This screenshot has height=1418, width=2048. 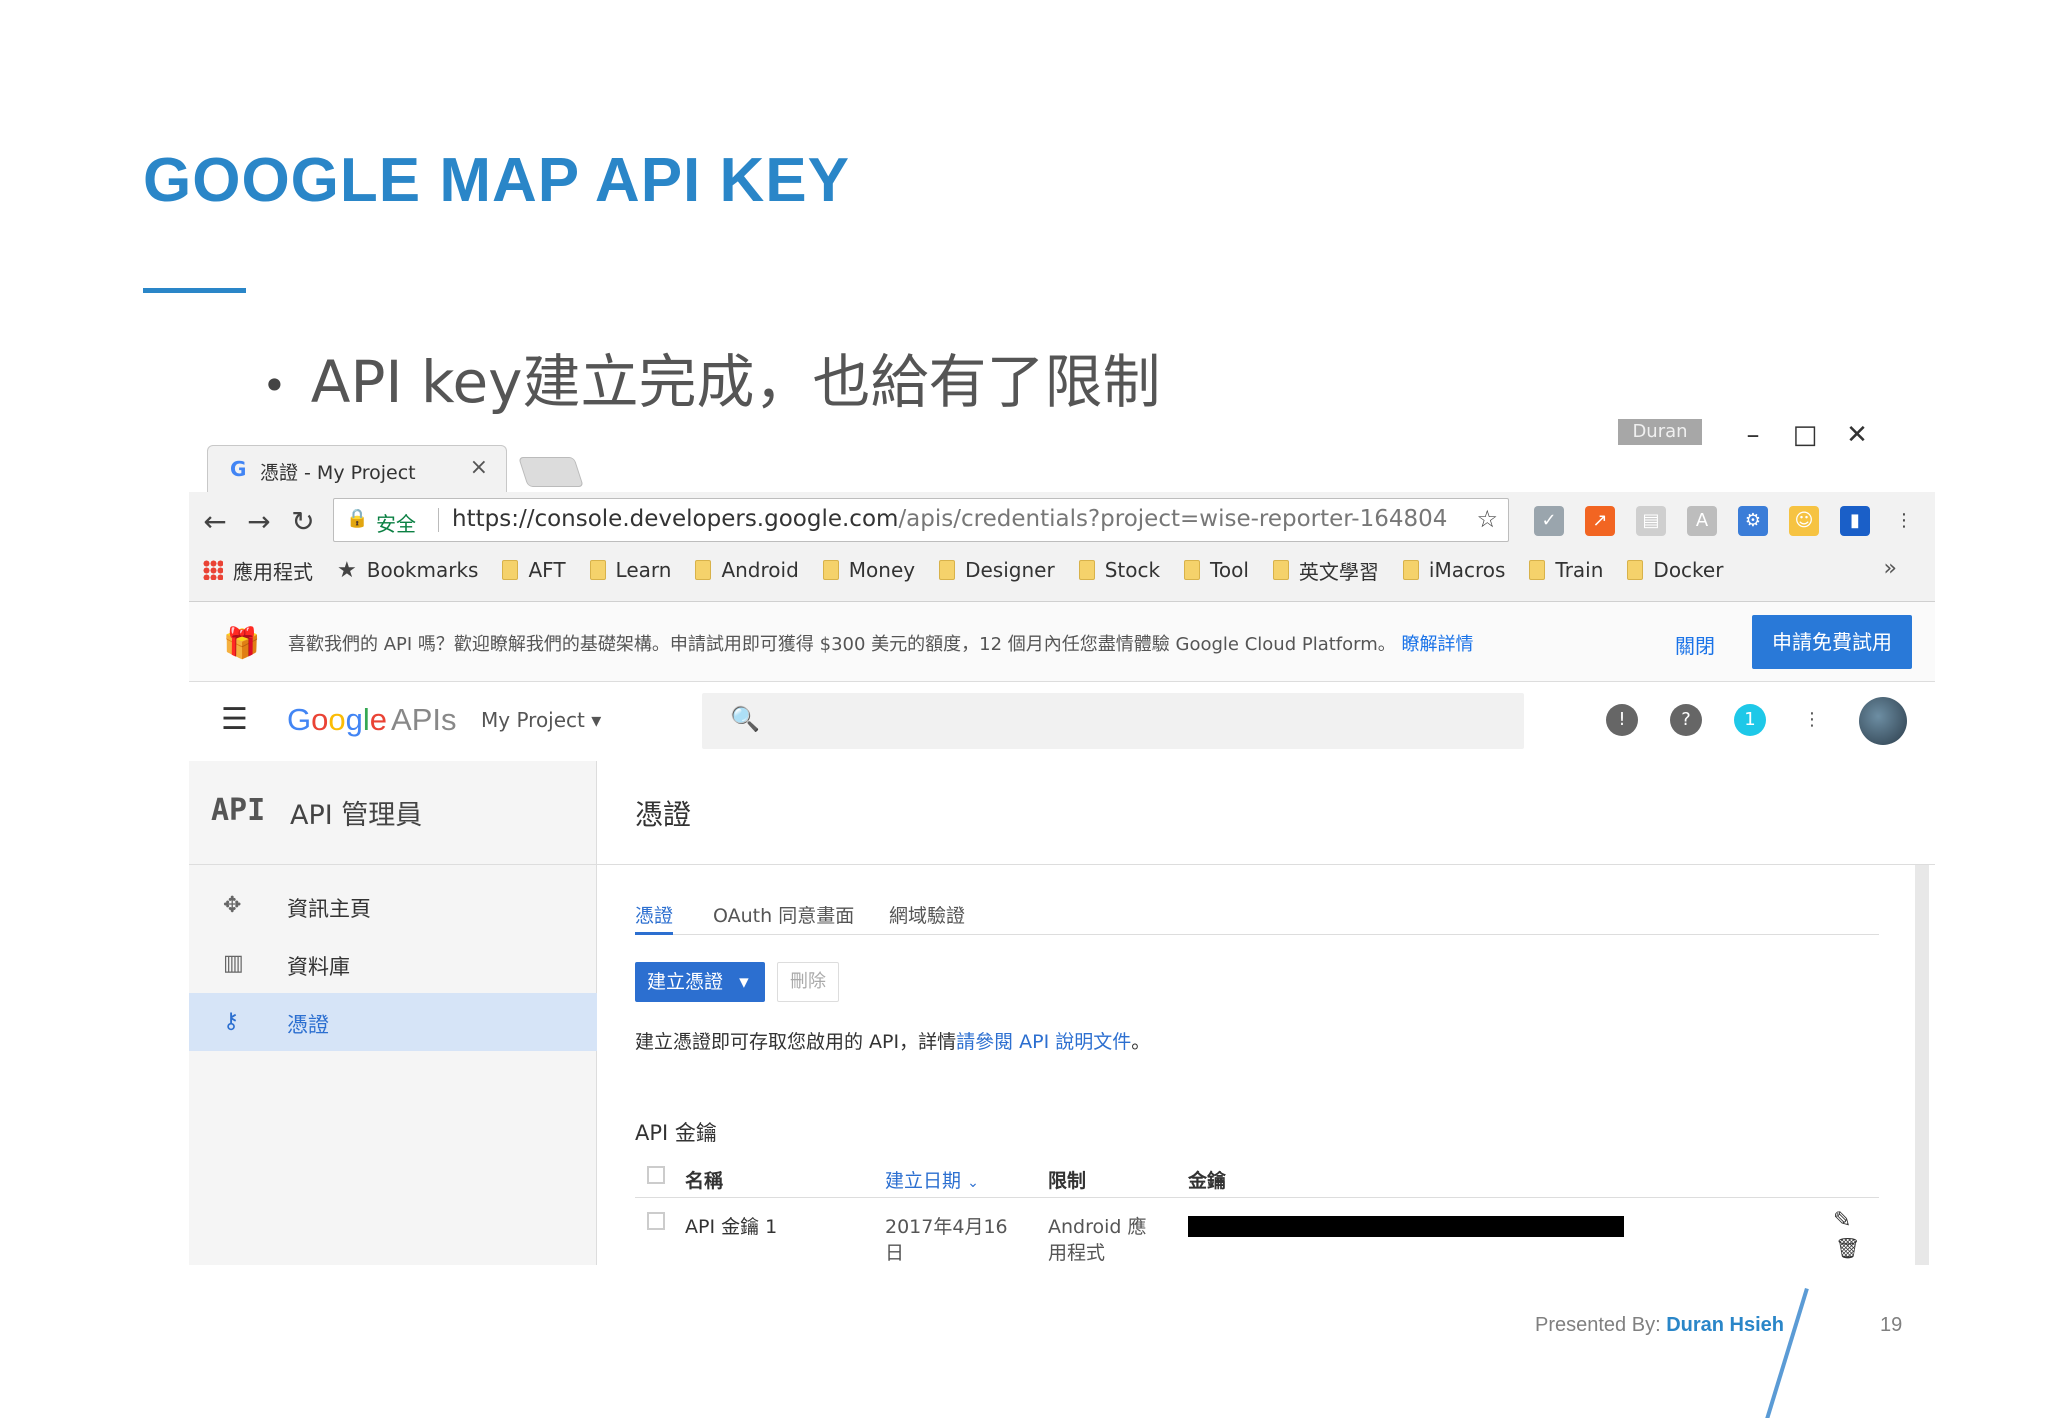 What do you see at coordinates (551, 472) in the screenshot?
I see `new-tab-button` at bounding box center [551, 472].